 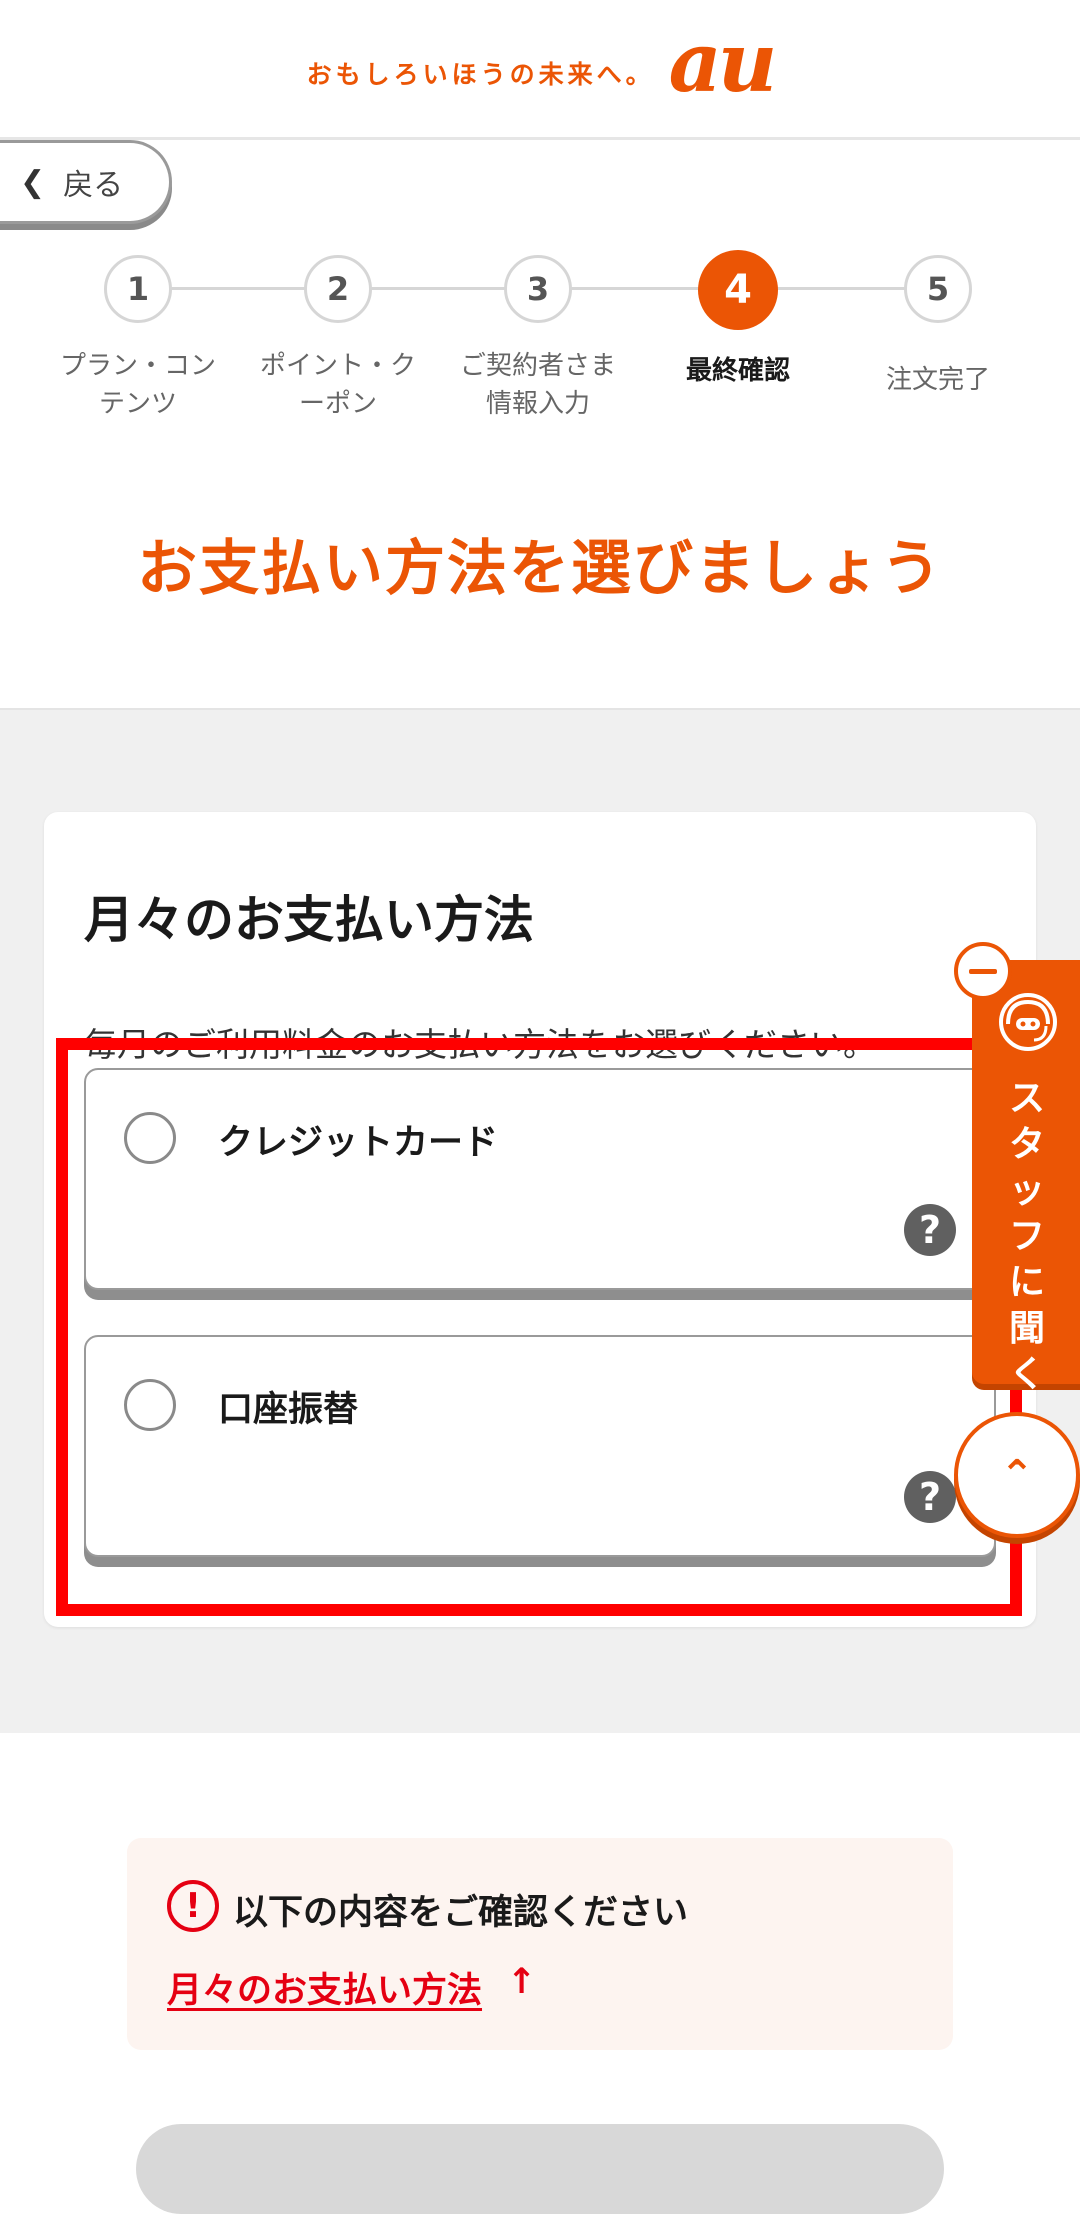 I want to click on option-bank-transfer: 口座振替 ?, so click(x=540, y=1446).